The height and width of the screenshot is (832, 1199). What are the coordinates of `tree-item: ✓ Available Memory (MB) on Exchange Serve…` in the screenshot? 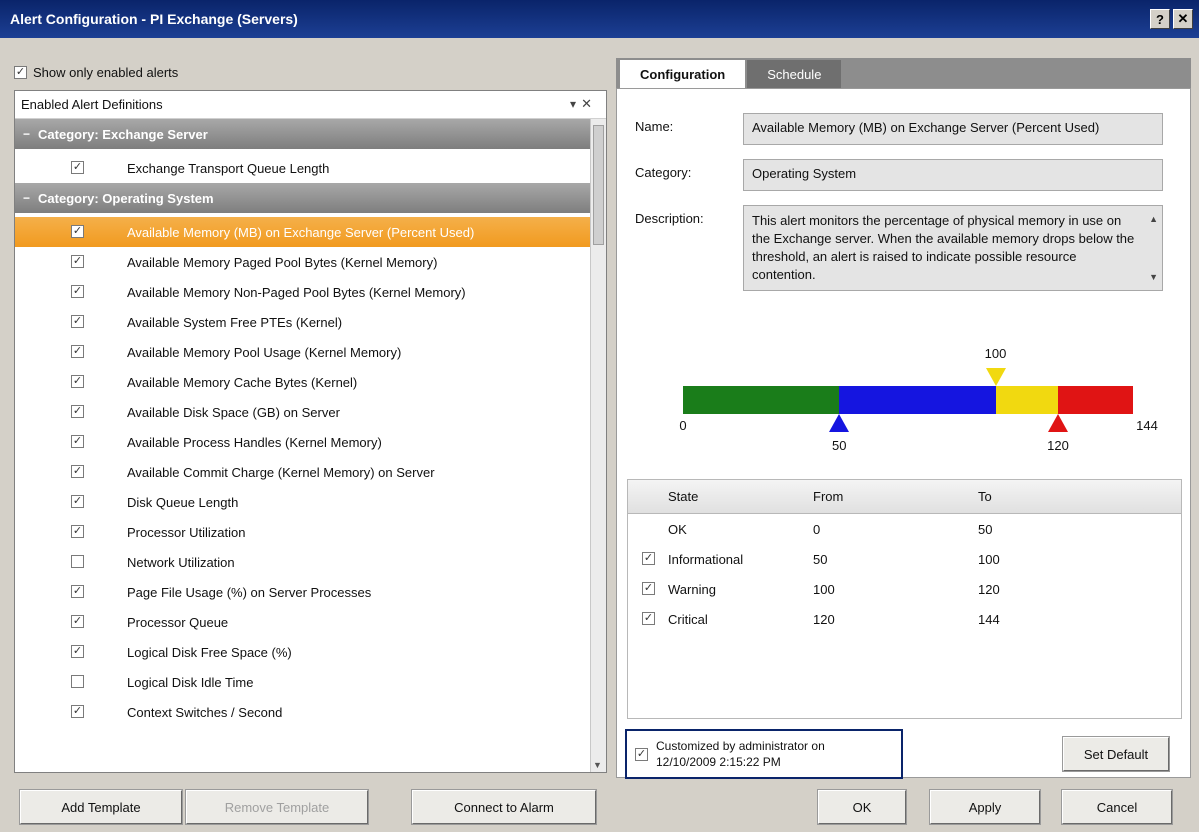 It's located at (302, 232).